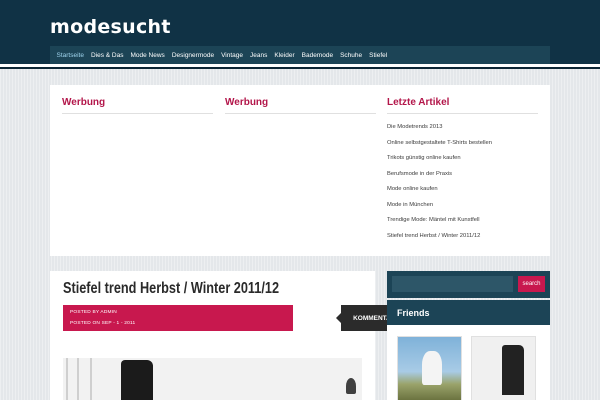  I want to click on post-image, so click(212, 379).